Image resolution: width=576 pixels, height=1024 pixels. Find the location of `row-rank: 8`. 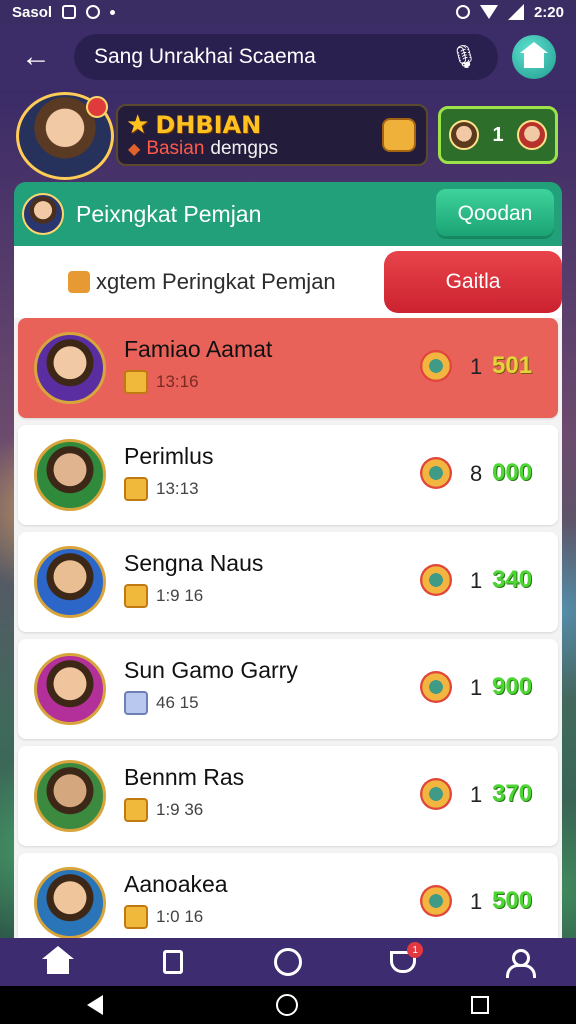

row-rank: 8 is located at coordinates (476, 473).